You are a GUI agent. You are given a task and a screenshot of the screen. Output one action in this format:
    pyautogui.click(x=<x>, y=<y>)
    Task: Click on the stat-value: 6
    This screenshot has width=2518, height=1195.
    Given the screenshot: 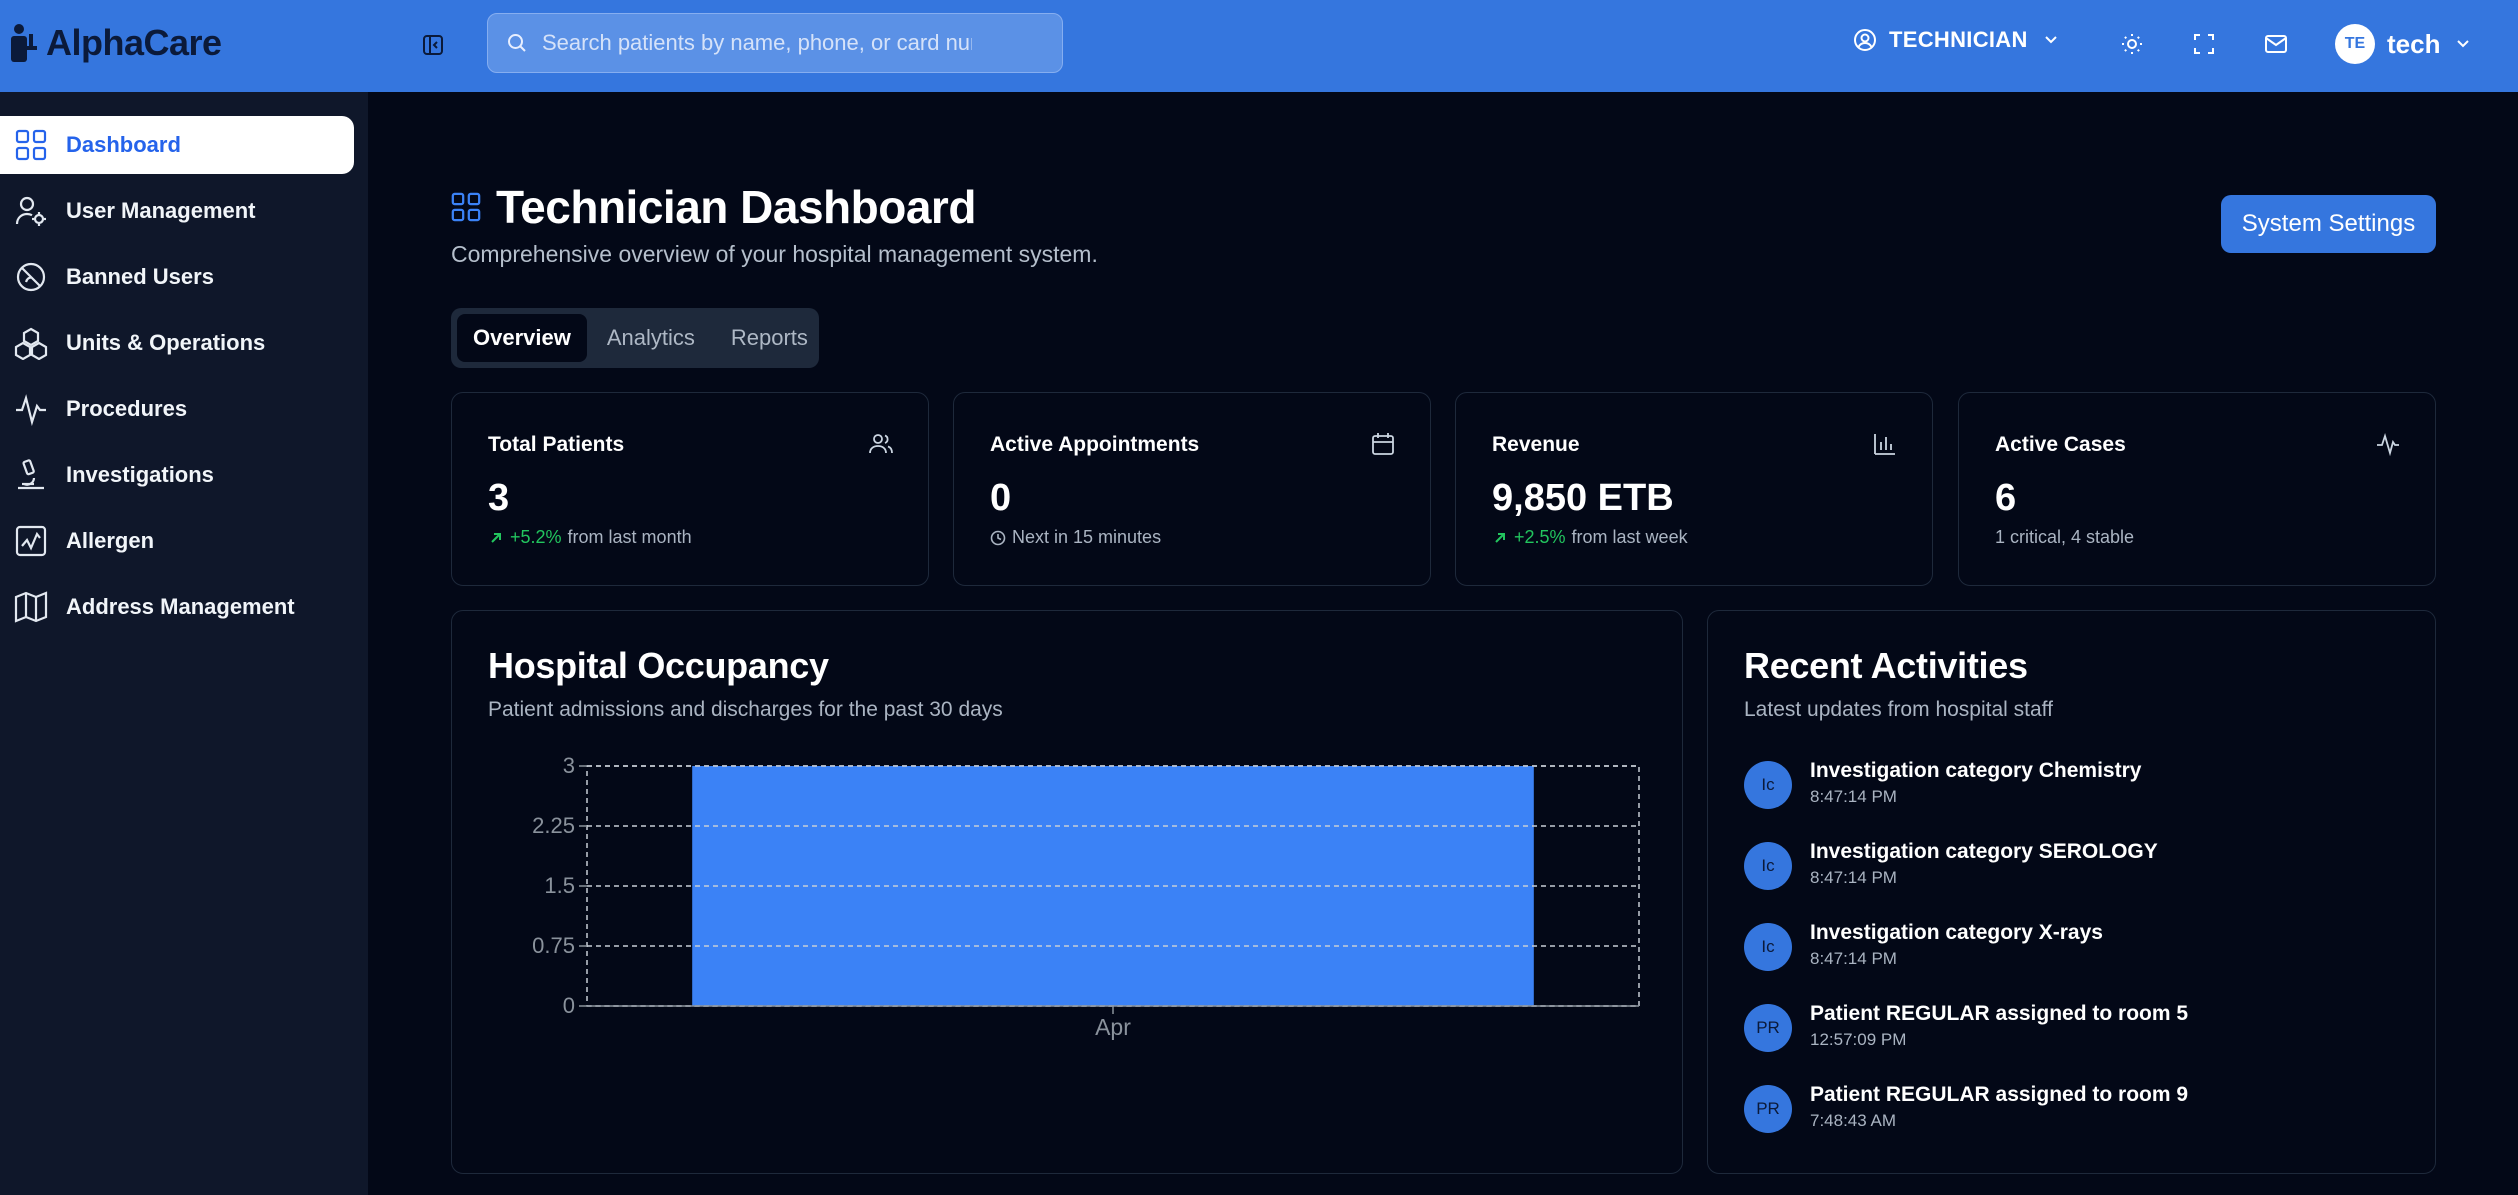 What is the action you would take?
    pyautogui.click(x=2006, y=498)
    